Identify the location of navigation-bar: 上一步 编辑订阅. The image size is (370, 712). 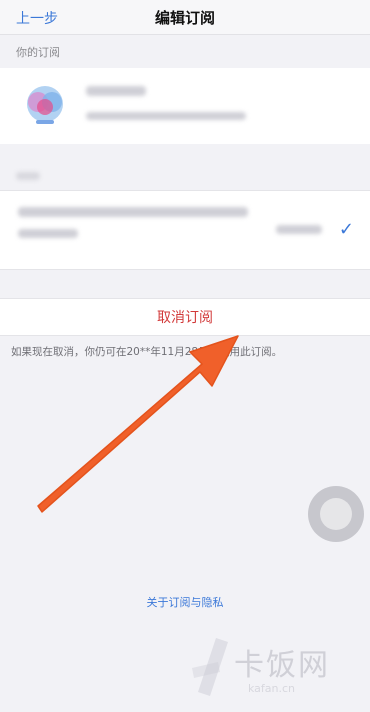
(185, 17).